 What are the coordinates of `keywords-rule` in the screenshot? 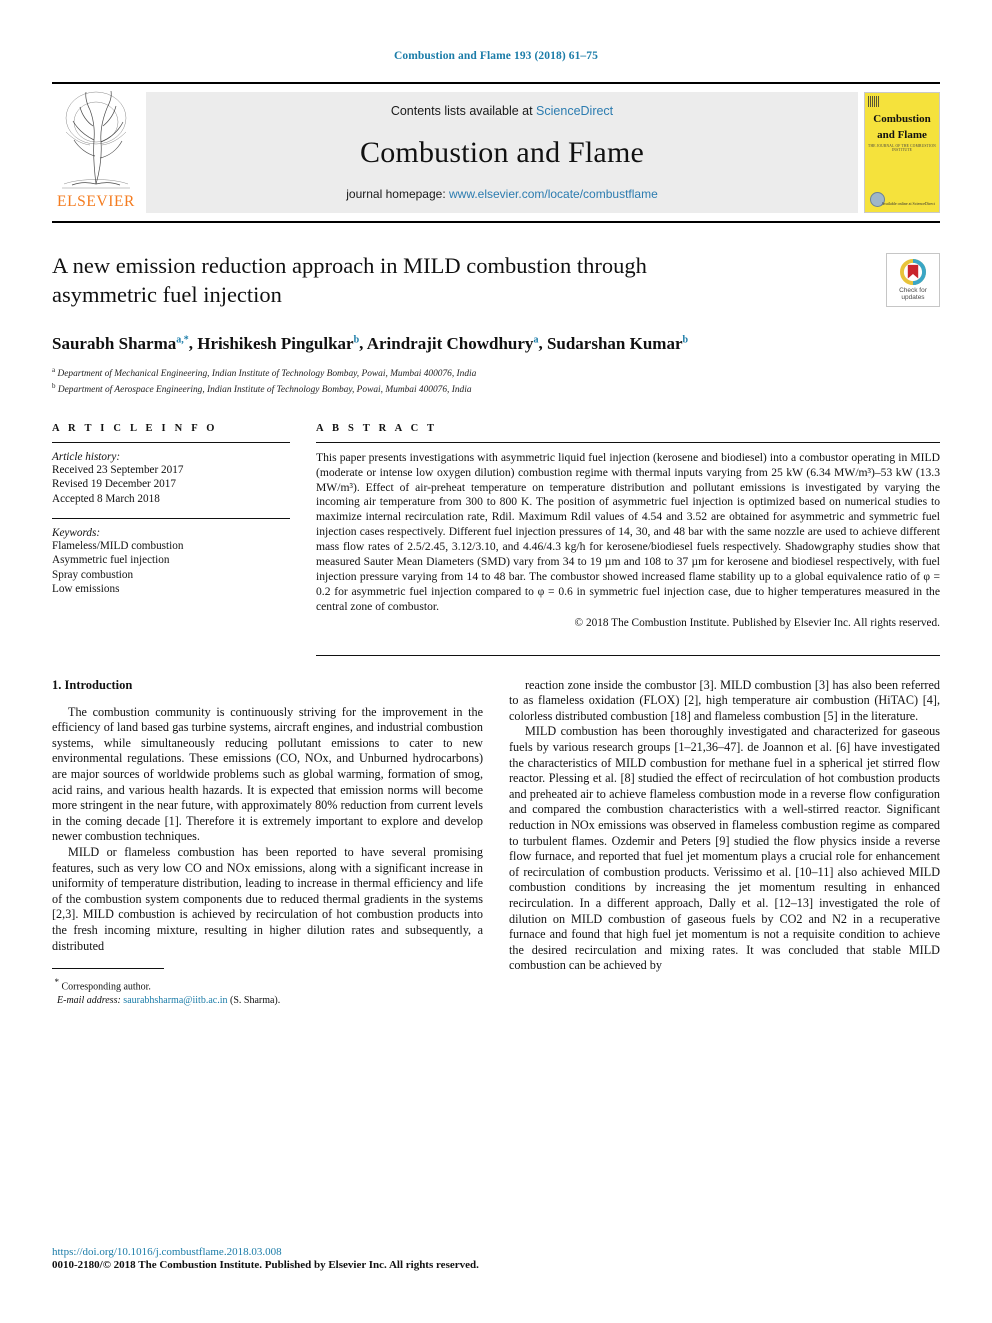 It's located at (171, 518).